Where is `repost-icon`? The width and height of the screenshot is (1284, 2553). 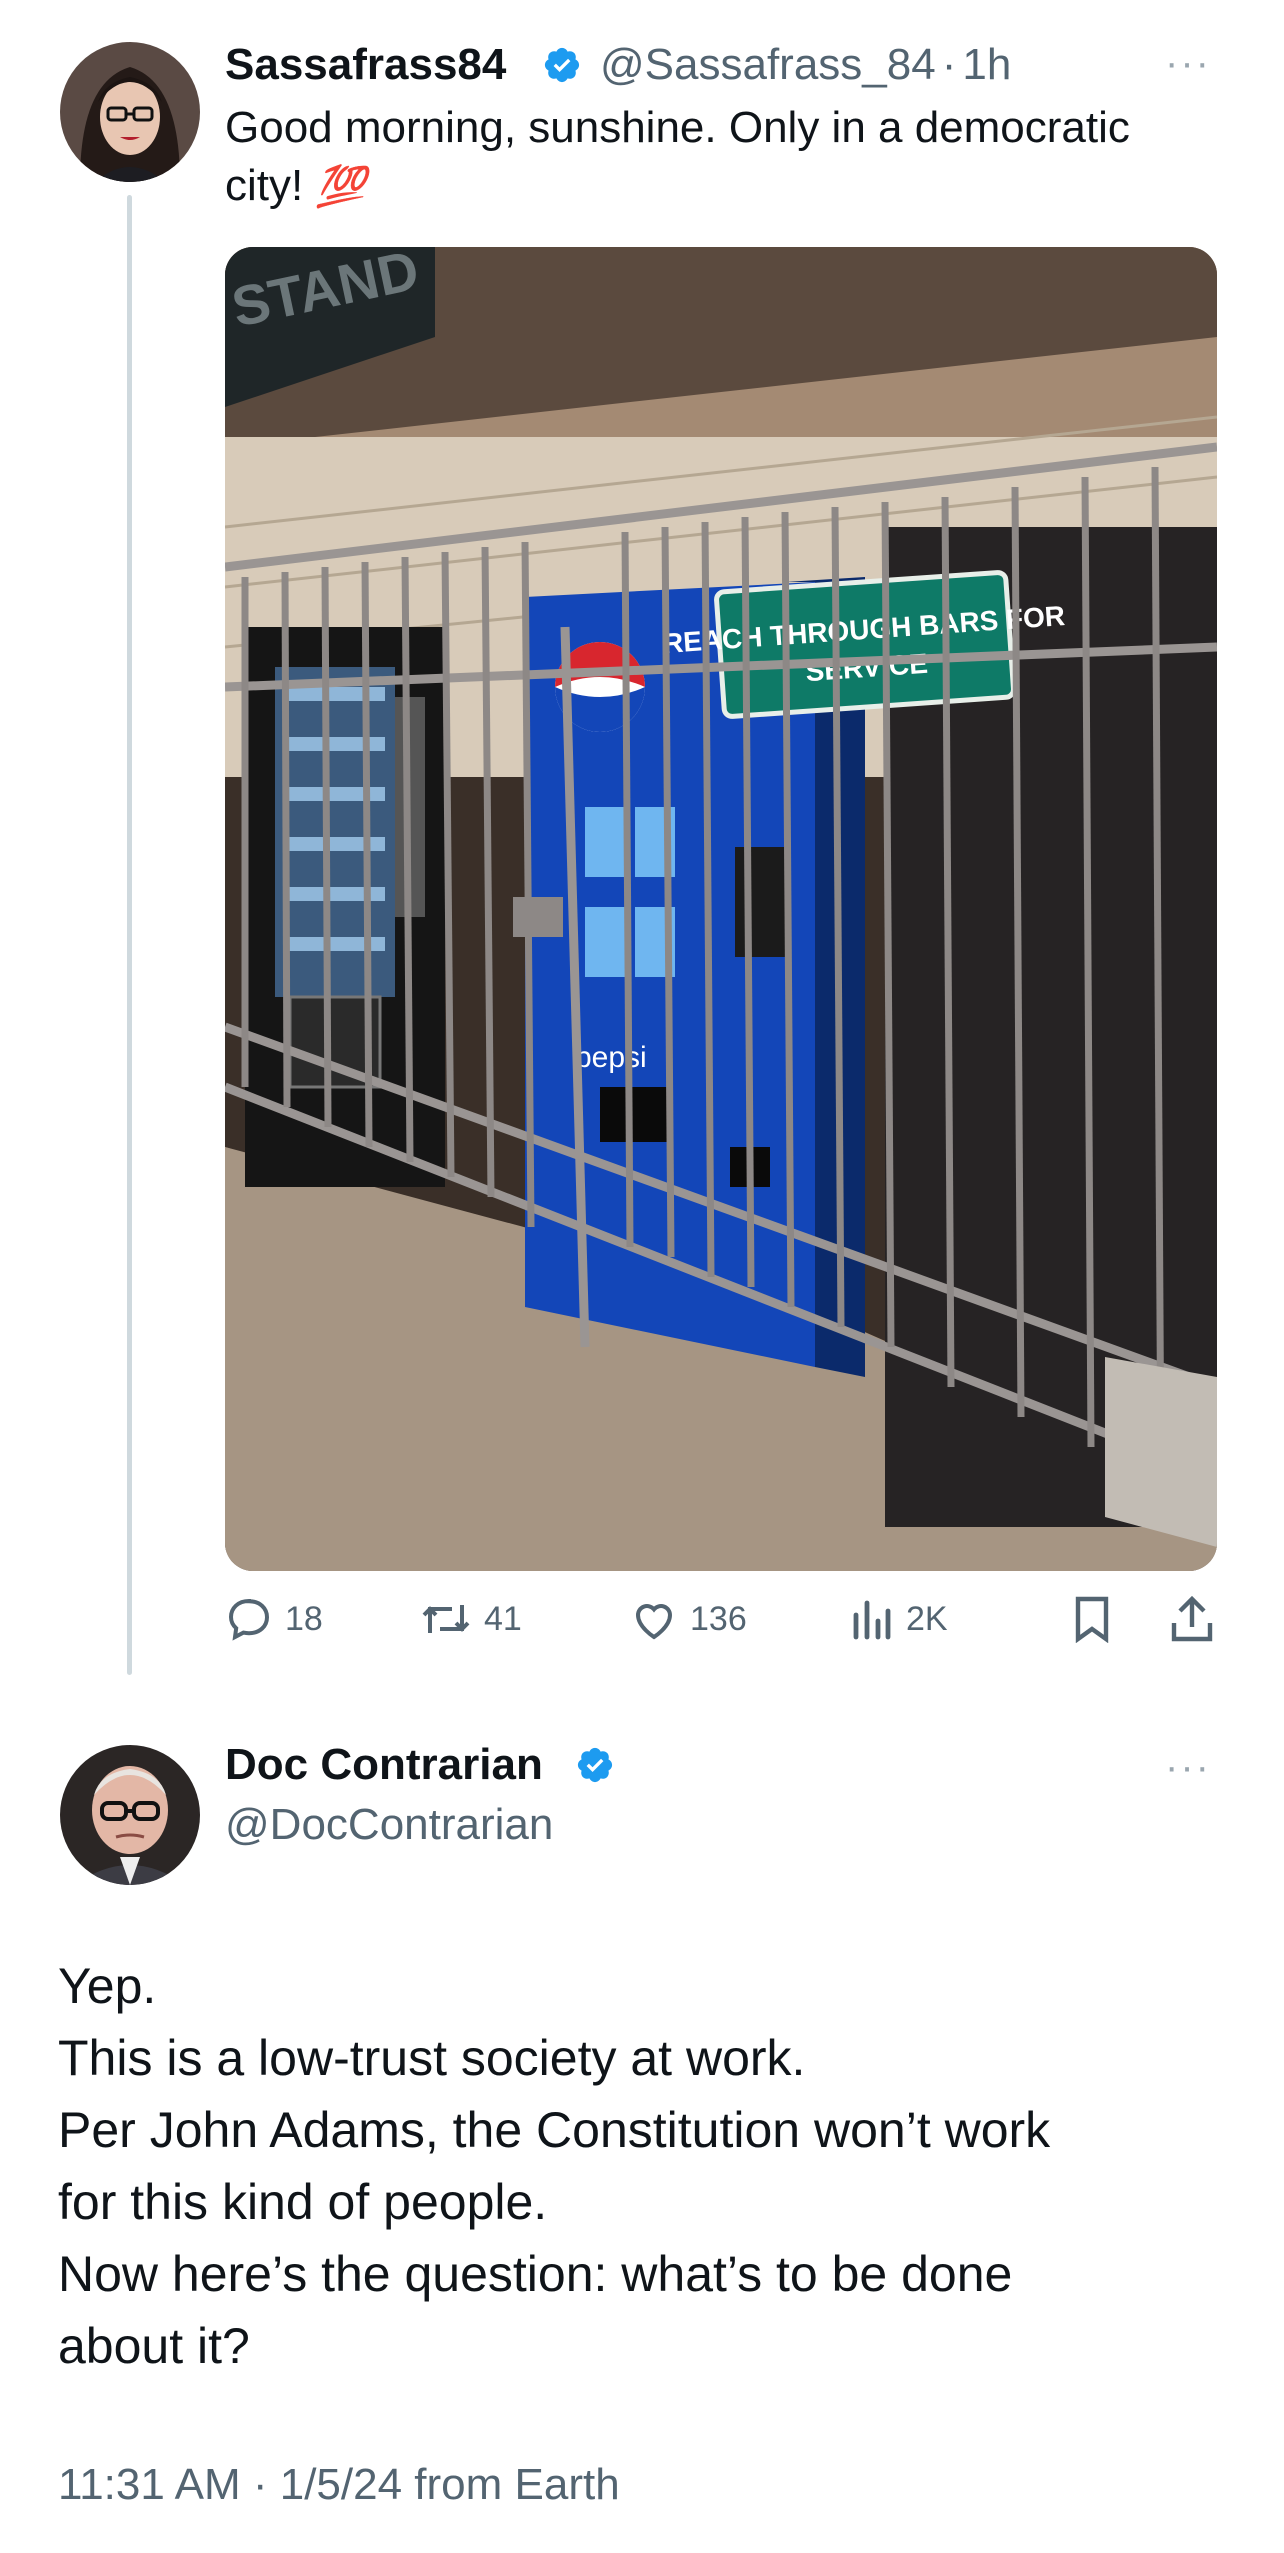
repost-icon is located at coordinates (446, 1619).